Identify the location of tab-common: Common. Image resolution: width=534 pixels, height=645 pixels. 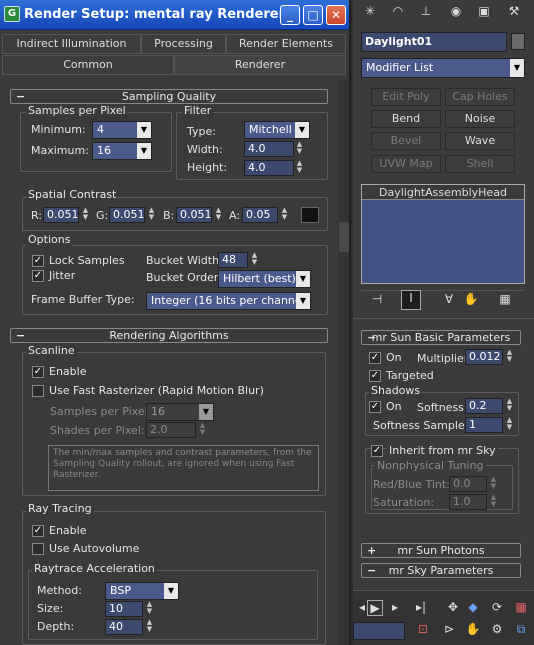
(88, 65).